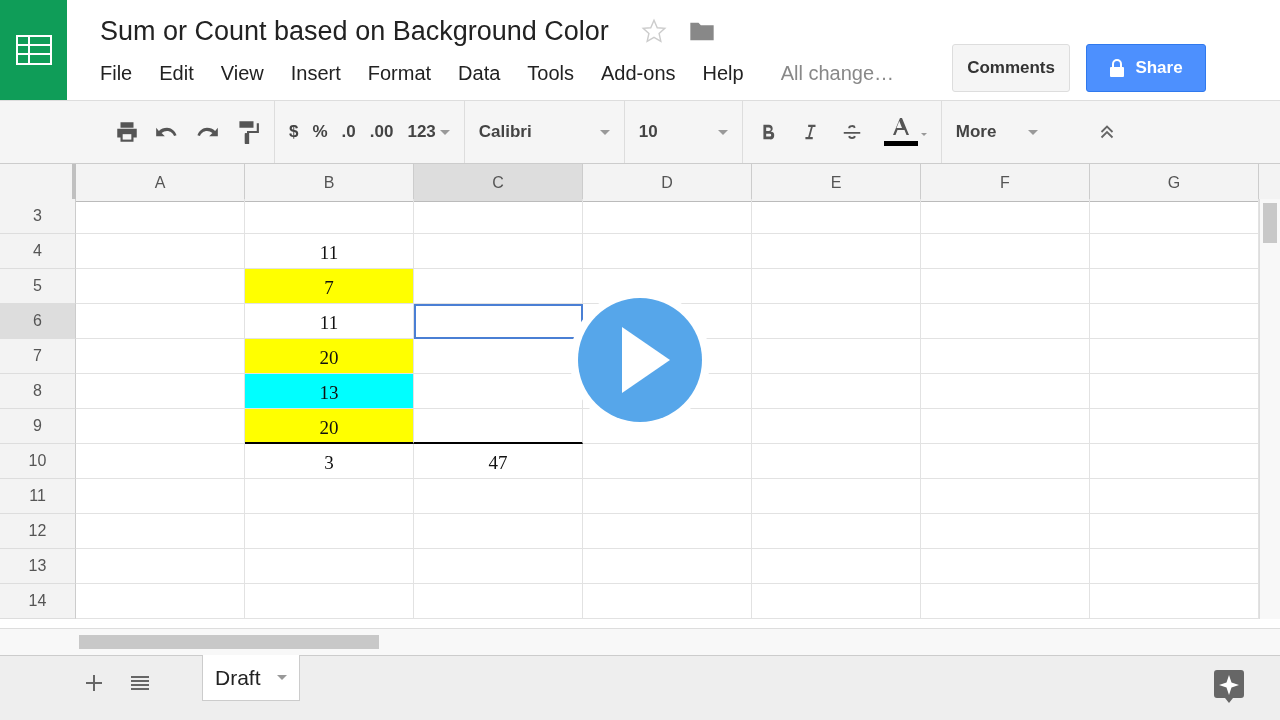 This screenshot has height=720, width=1280. I want to click on table-cell: 7, so click(329, 286).